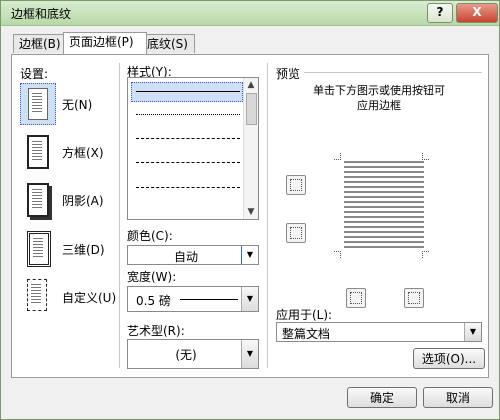 The image size is (500, 420). I want to click on style-option-selected, so click(187, 92).